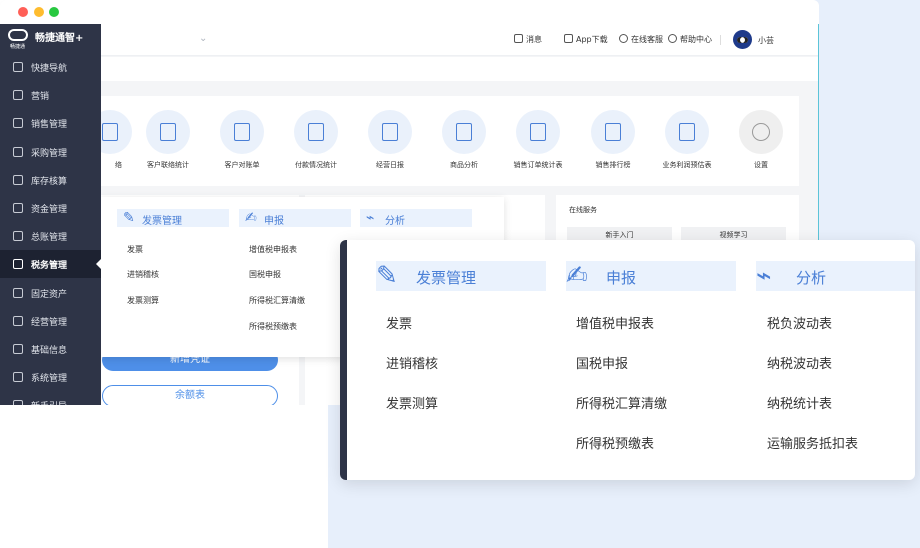  Describe the element at coordinates (623, 38) in the screenshot. I see `headset-icon` at that location.